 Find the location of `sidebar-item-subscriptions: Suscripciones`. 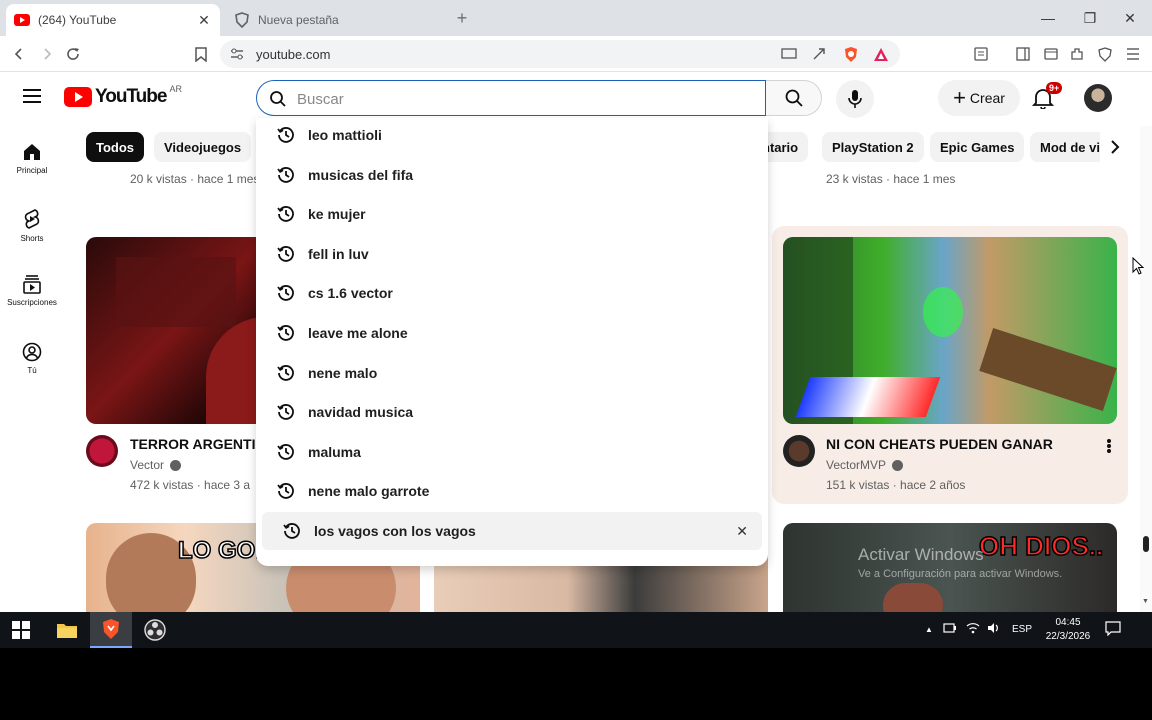

sidebar-item-subscriptions: Suscripciones is located at coordinates (32, 290).